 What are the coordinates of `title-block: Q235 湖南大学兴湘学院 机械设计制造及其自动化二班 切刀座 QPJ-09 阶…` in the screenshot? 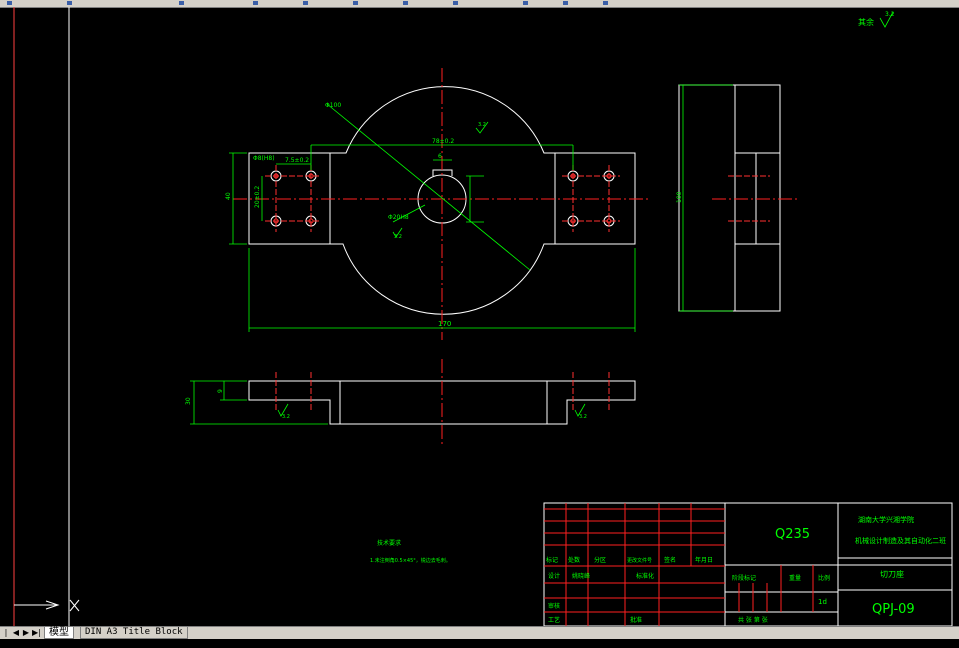 It's located at (748, 564).